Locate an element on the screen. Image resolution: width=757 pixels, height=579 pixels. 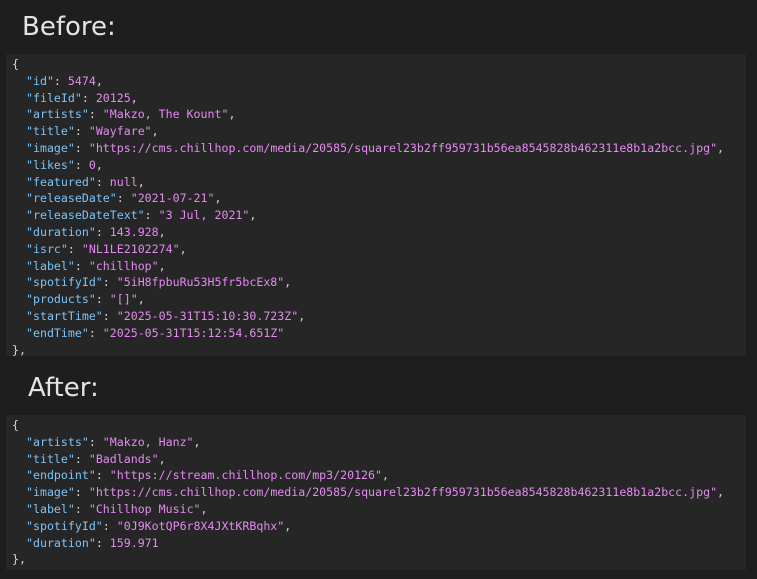
json-line: "id": 5474, is located at coordinates (379, 81).